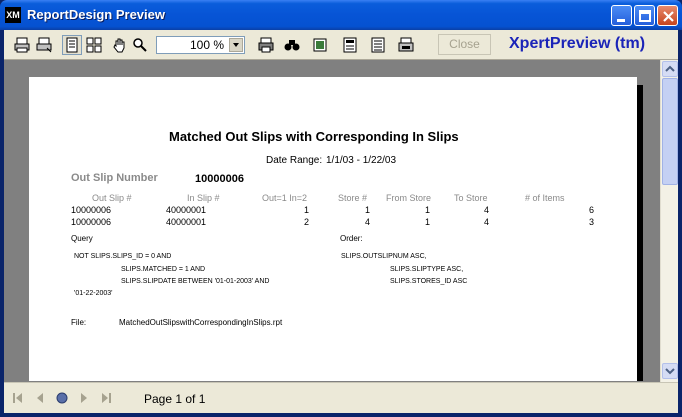  Describe the element at coordinates (72, 45) in the screenshot. I see `single-page-icon` at that location.